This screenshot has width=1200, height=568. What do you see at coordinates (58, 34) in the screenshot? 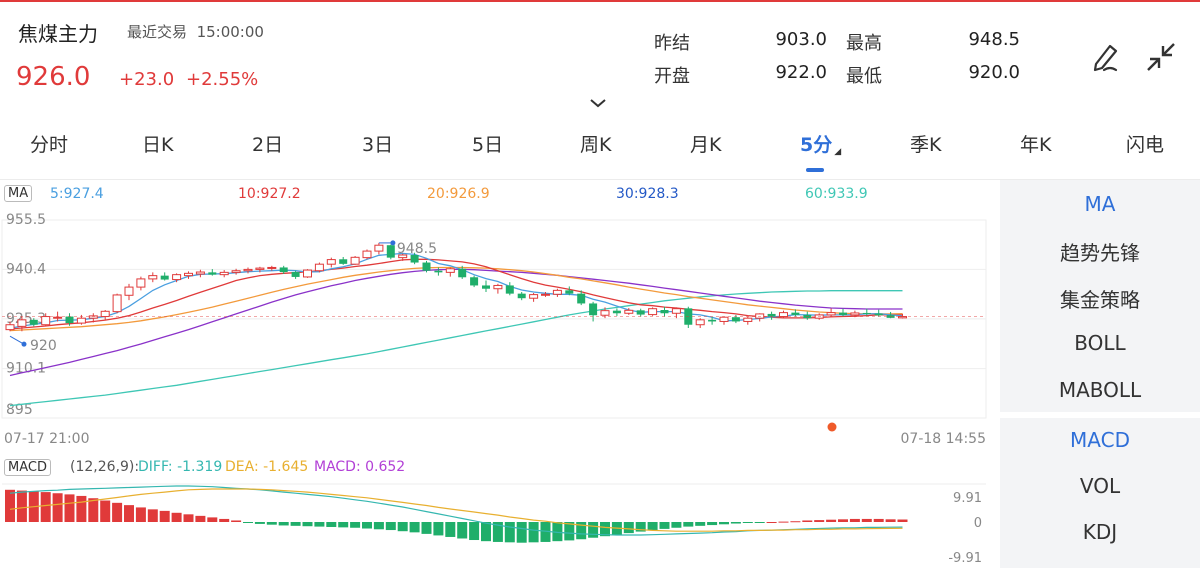
I see `contract-title: 焦煤主力` at bounding box center [58, 34].